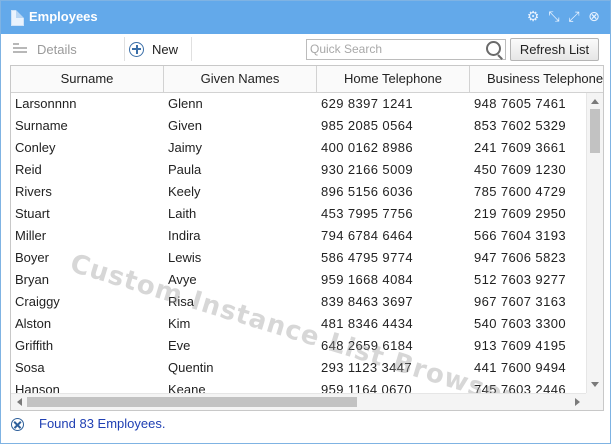 This screenshot has height=444, width=611. Describe the element at coordinates (520, 235) in the screenshot. I see `cell-business-telephone: 566 7604 3193` at that location.